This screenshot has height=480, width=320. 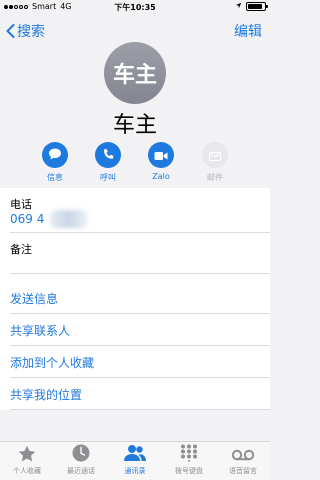 What do you see at coordinates (108, 177) in the screenshot?
I see `call-label: 呼叫` at bounding box center [108, 177].